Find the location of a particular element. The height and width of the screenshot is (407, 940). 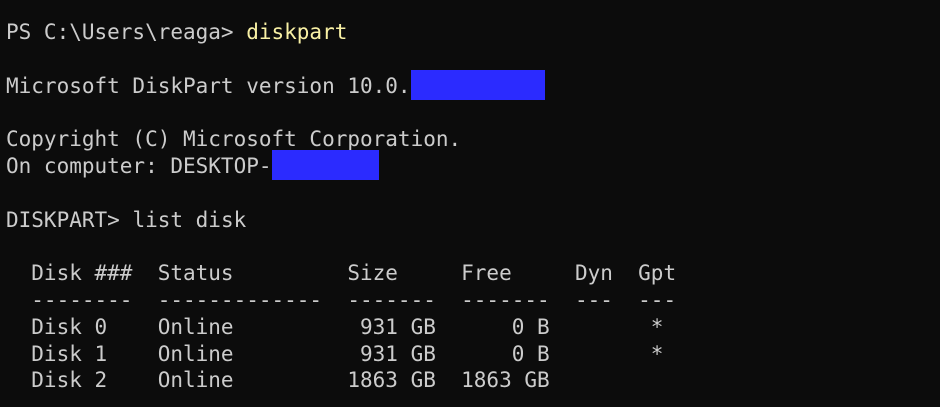

table-row: Disk 2 Online 1863 GB 1863 GB is located at coordinates (278, 380).